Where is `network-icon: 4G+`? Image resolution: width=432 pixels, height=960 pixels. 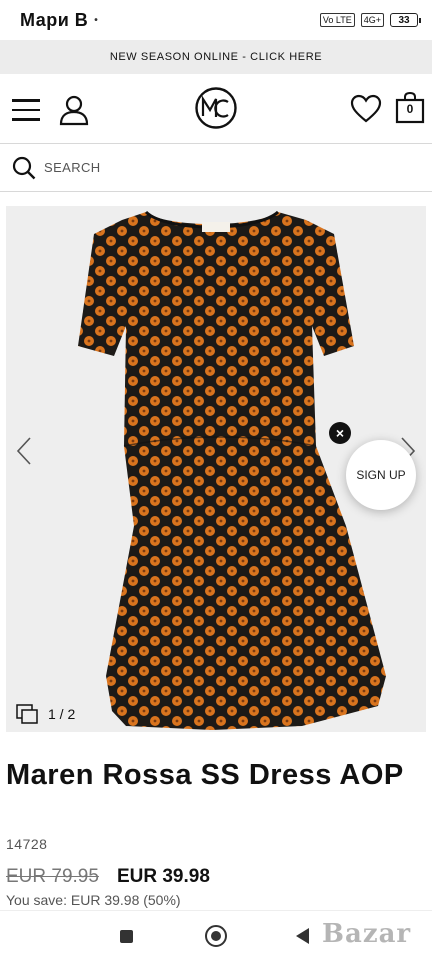
network-icon: 4G+ is located at coordinates (372, 20).